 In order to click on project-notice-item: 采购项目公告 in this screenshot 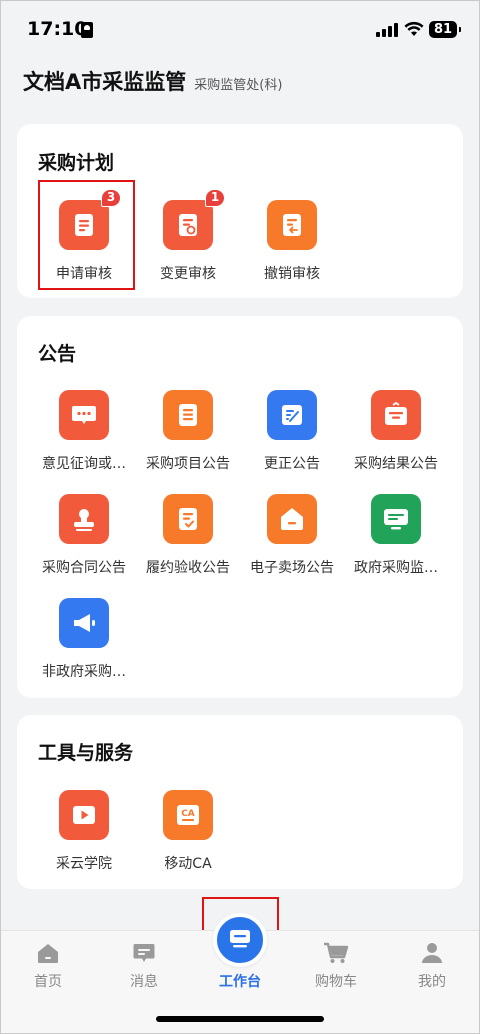, I will do `click(188, 431)`.